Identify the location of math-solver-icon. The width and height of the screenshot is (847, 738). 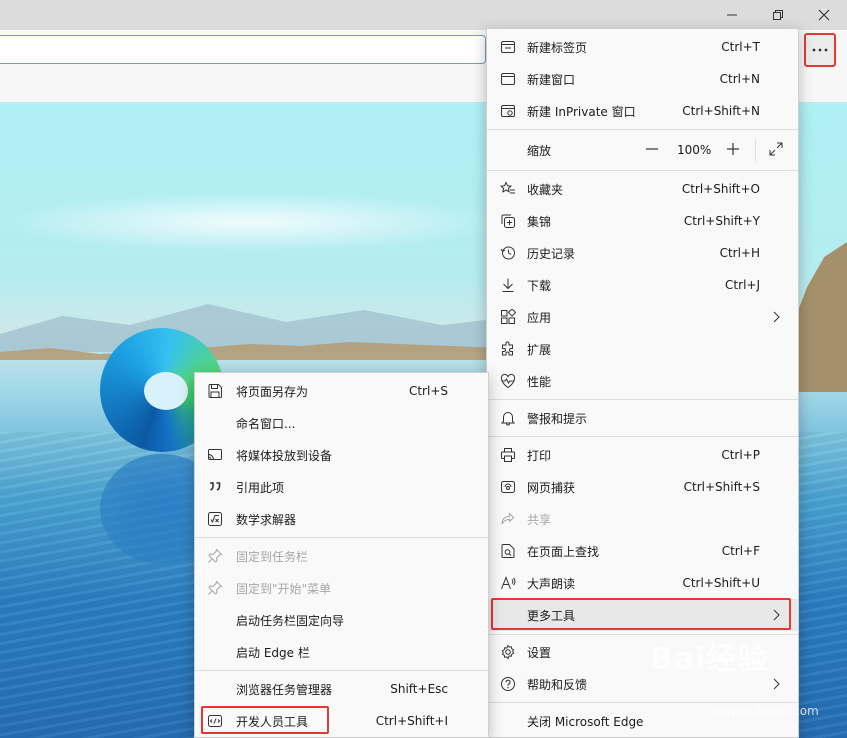
(215, 519).